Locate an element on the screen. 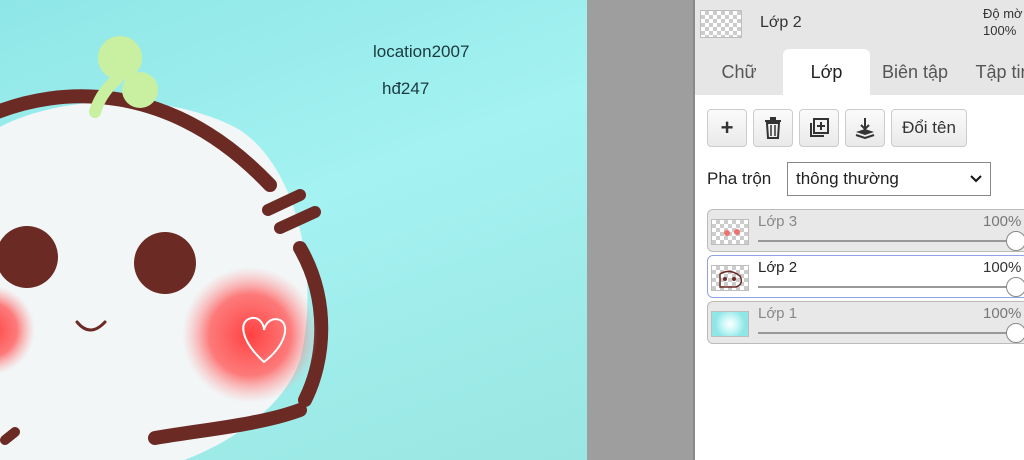  duplicate-layer-button is located at coordinates (819, 128).